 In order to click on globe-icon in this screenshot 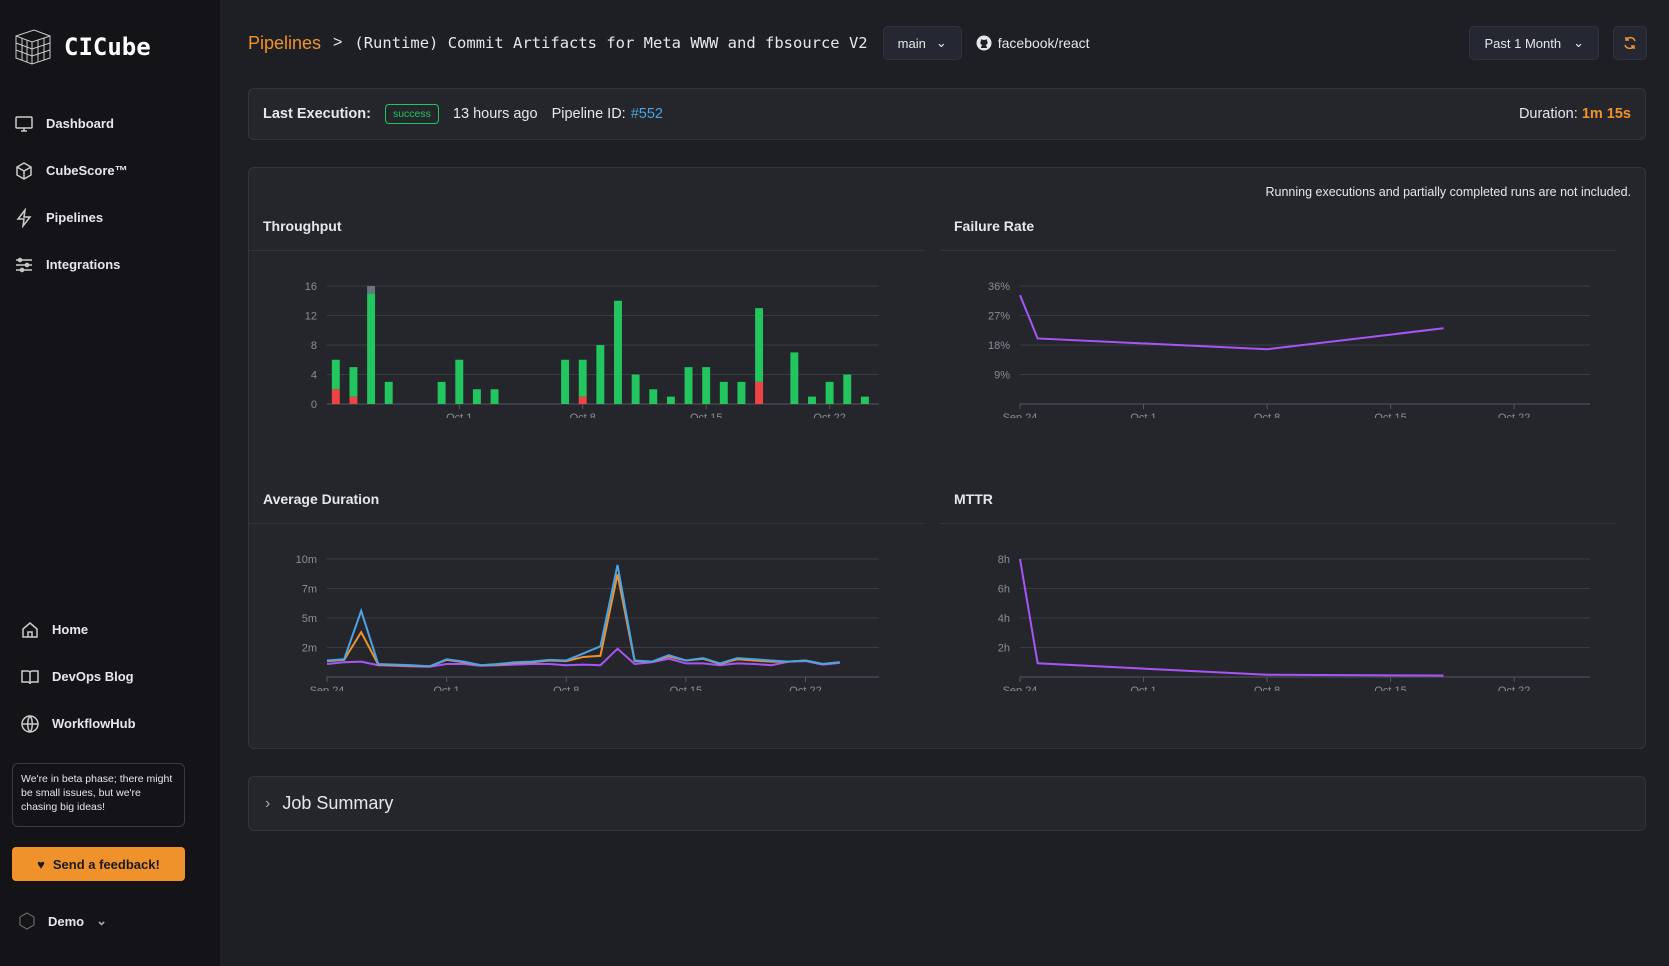, I will do `click(30, 723)`.